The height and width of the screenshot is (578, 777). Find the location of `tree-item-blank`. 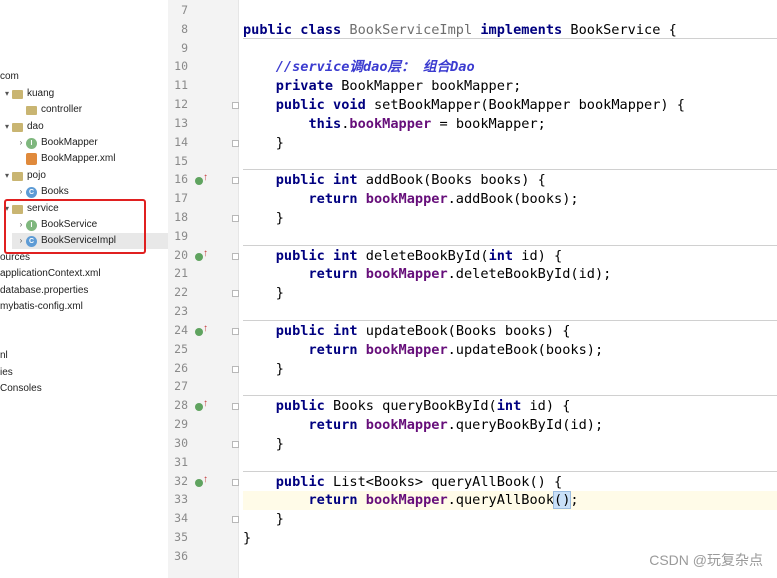

tree-item-blank is located at coordinates (84, 324).